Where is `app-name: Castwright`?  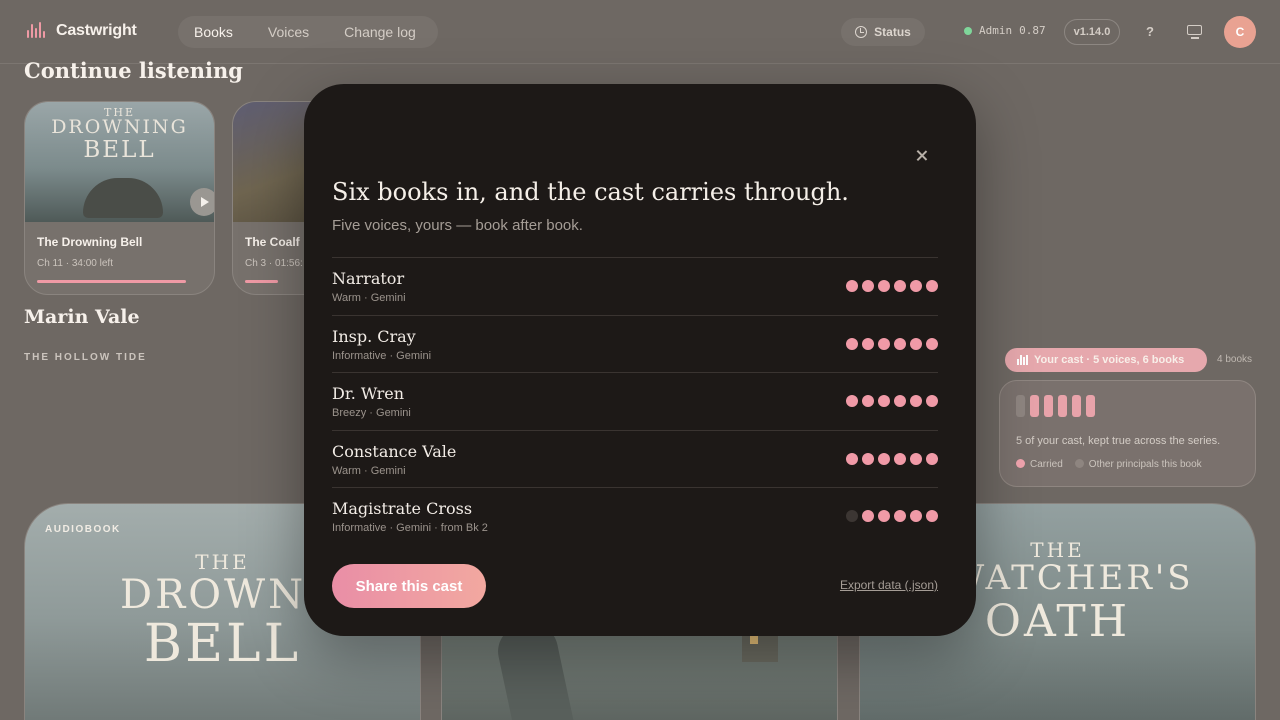 app-name: Castwright is located at coordinates (96, 30).